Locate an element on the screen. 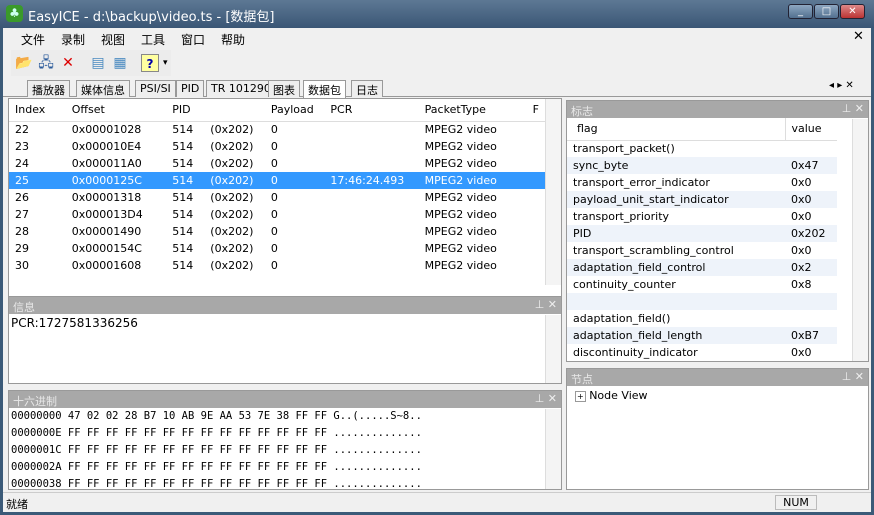 This screenshot has width=874, height=515. tab-psi-si: PSI/SI is located at coordinates (155, 88).